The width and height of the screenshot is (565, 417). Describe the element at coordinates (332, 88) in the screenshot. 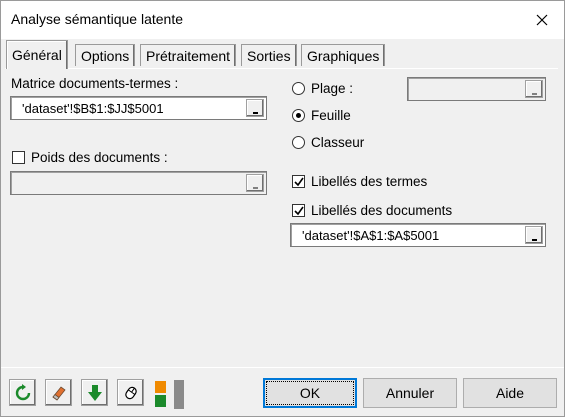

I see `radio-plage-label: Plage :` at that location.